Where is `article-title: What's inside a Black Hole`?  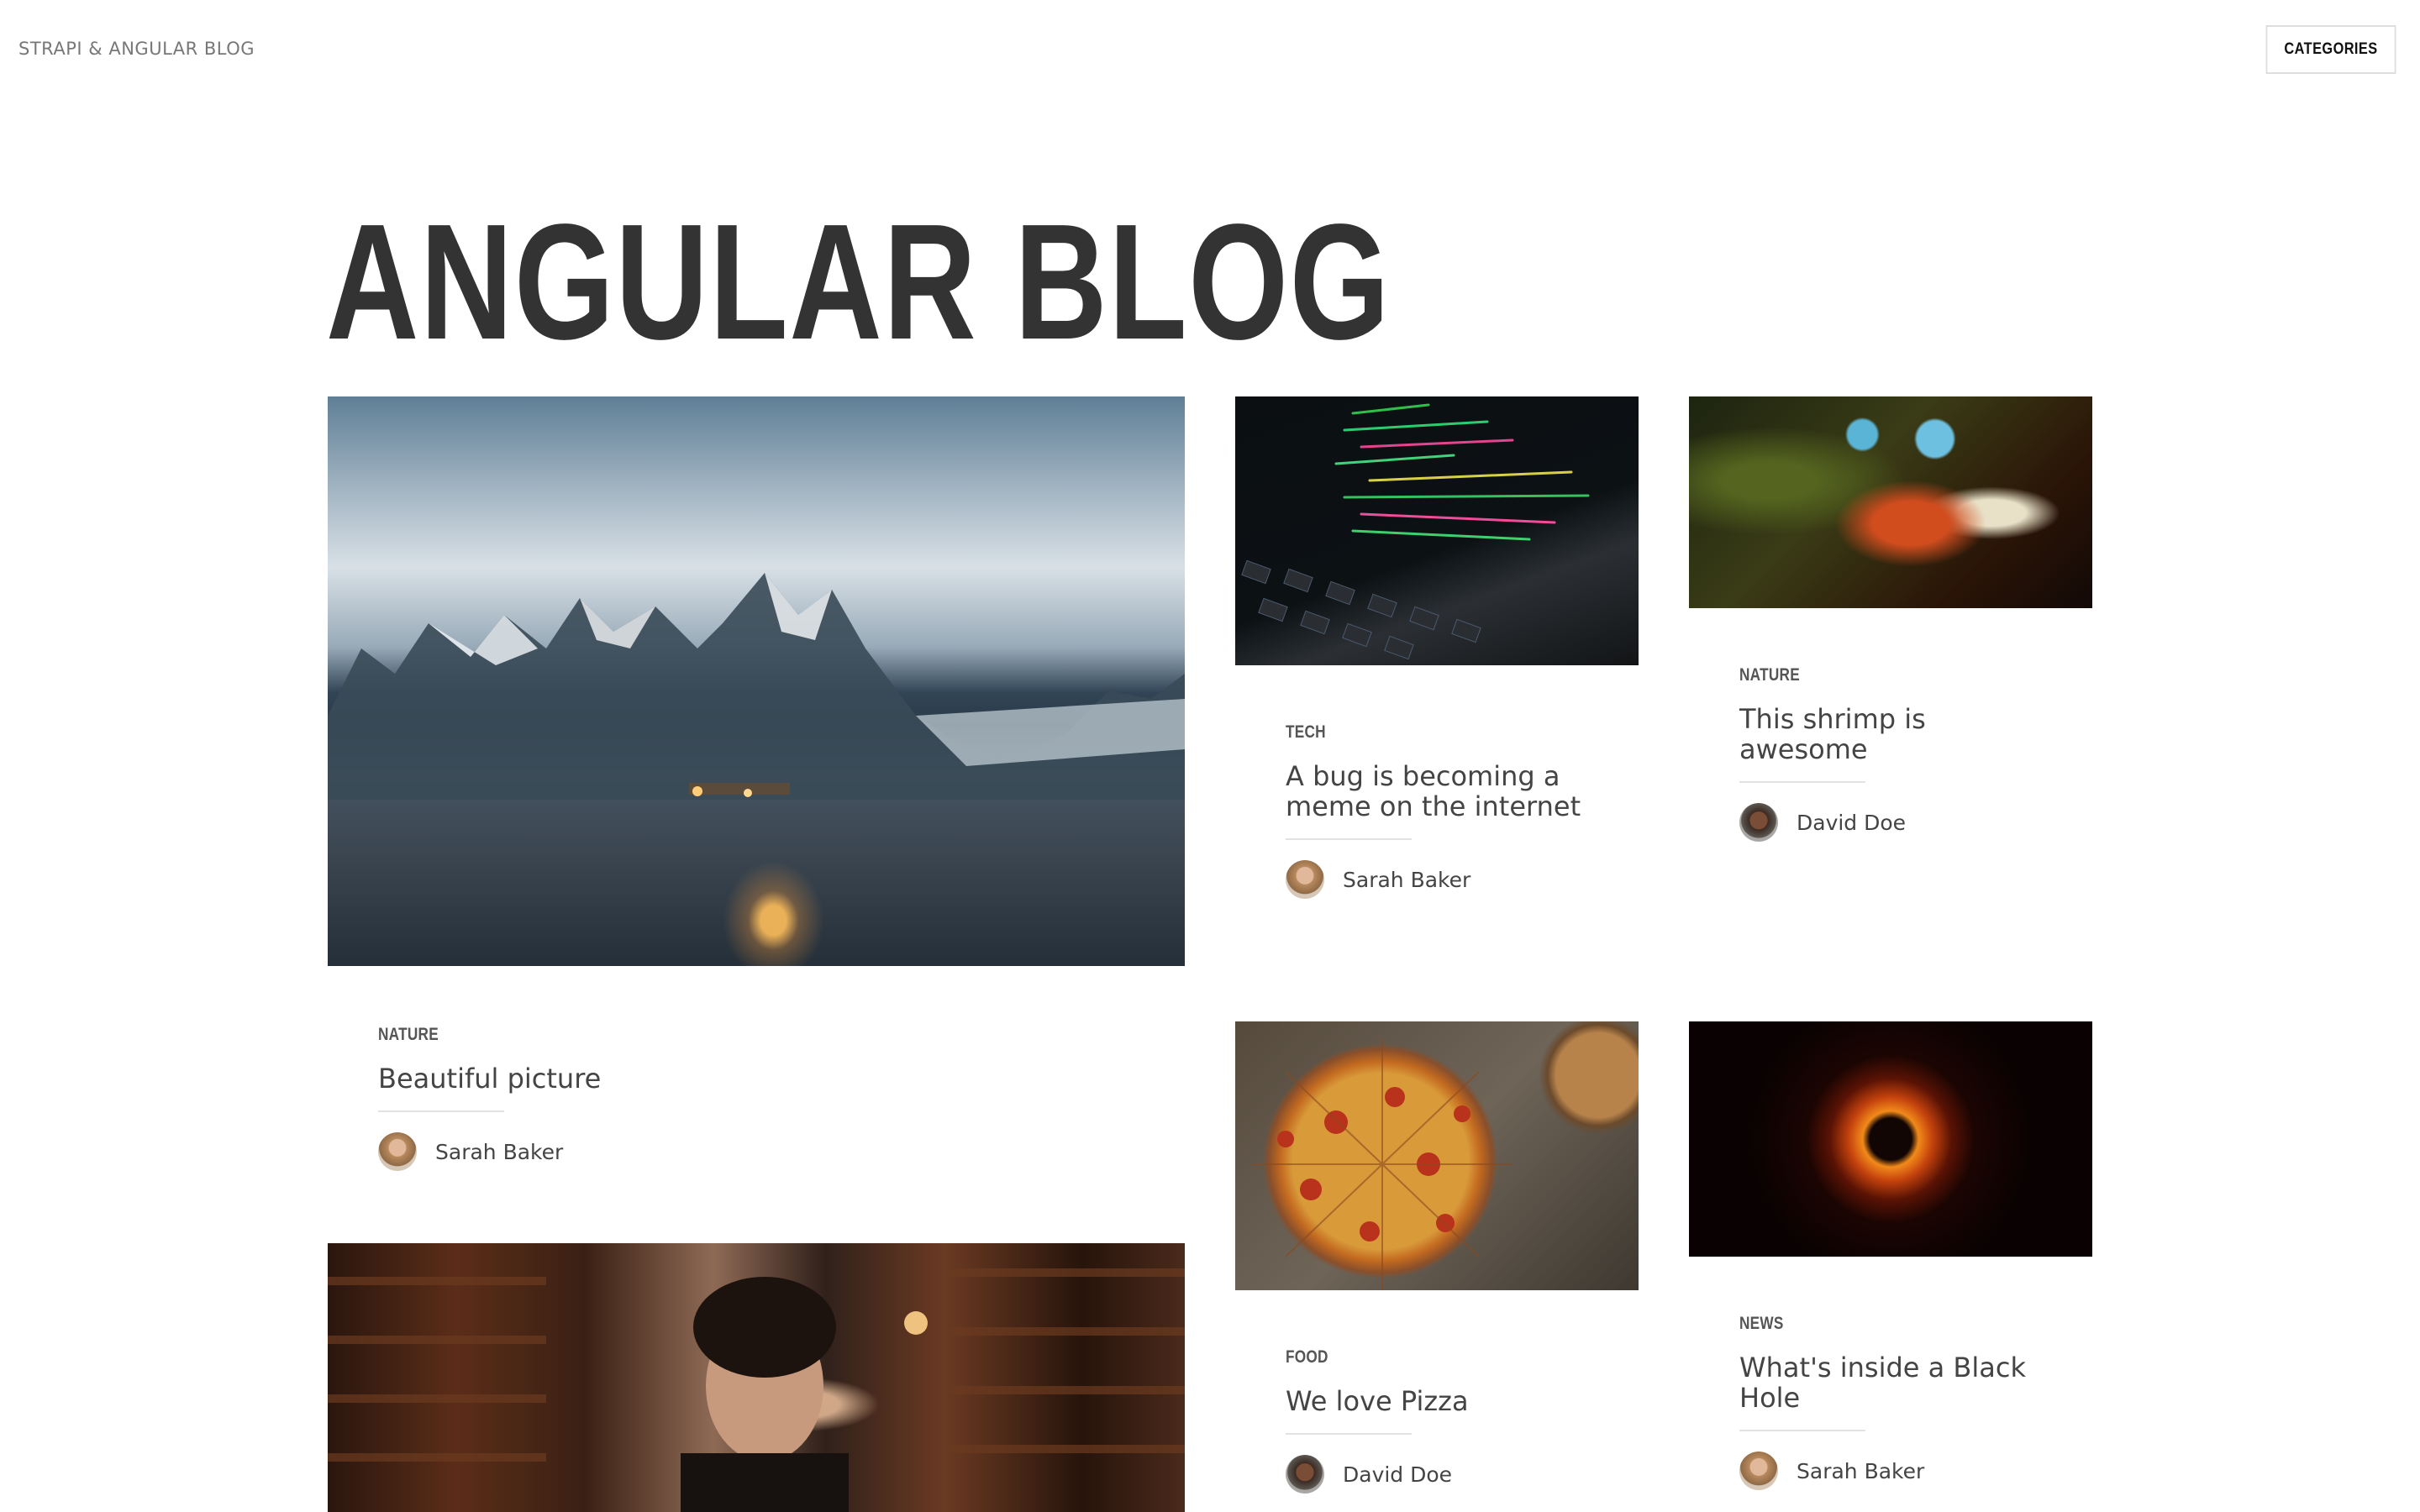
article-title: What's inside a Black Hole is located at coordinates (1899, 1382).